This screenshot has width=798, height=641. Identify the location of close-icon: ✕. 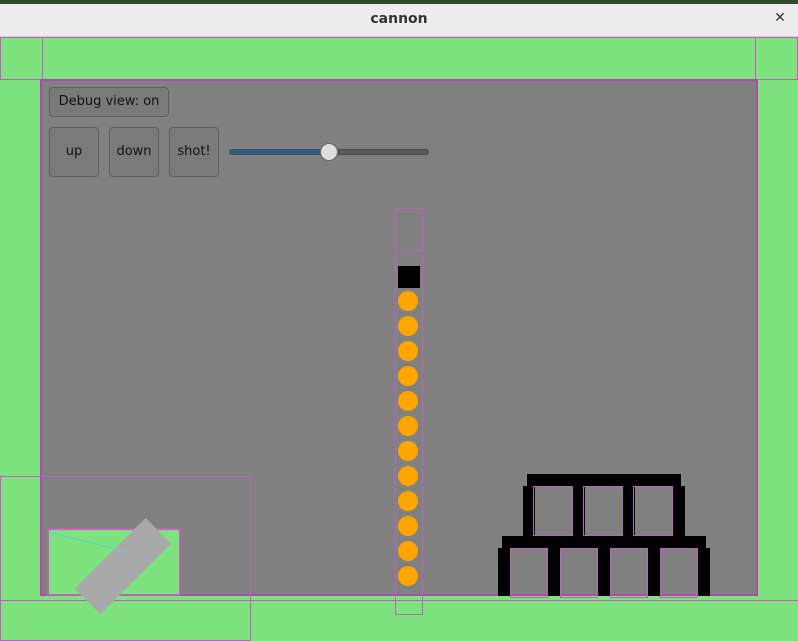
(780, 18).